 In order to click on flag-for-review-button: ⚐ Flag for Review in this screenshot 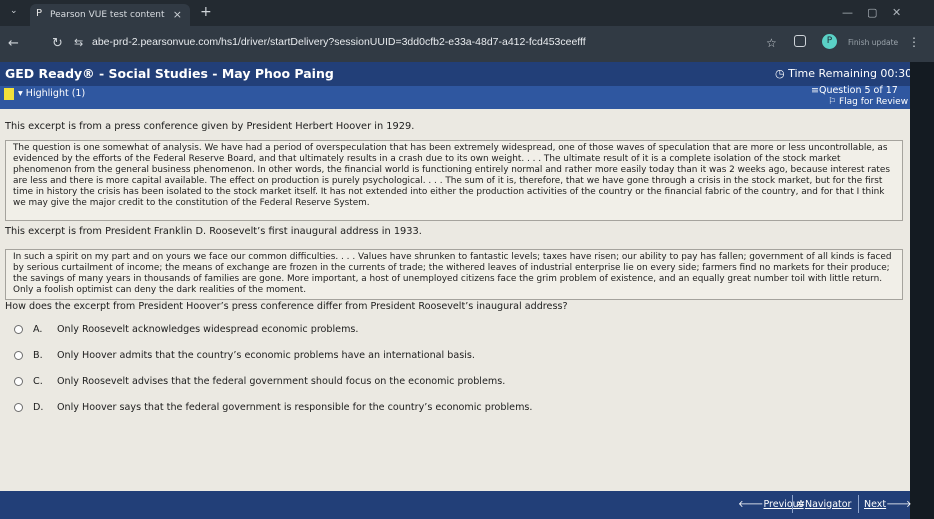, I will do `click(868, 102)`.